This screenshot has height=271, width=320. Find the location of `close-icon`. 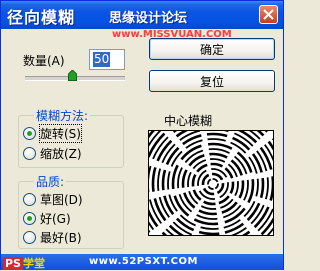

close-icon is located at coordinates (268, 14).